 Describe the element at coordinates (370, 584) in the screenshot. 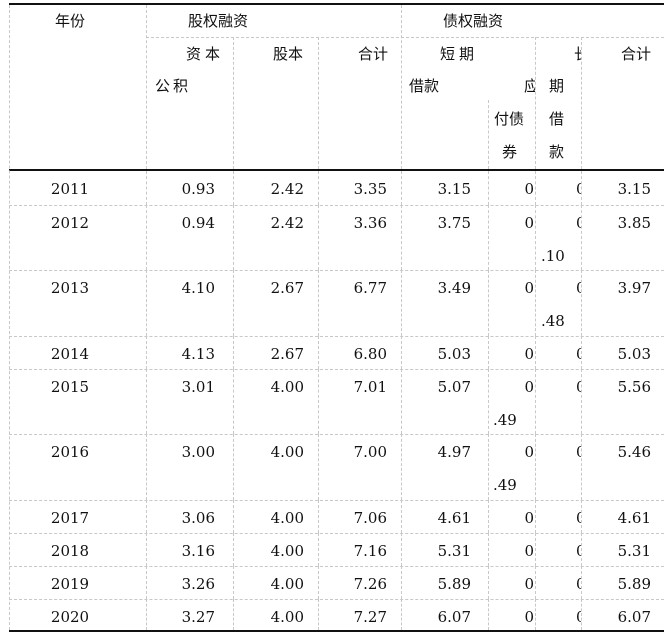

I see `cell-equity-total: 7.26` at that location.